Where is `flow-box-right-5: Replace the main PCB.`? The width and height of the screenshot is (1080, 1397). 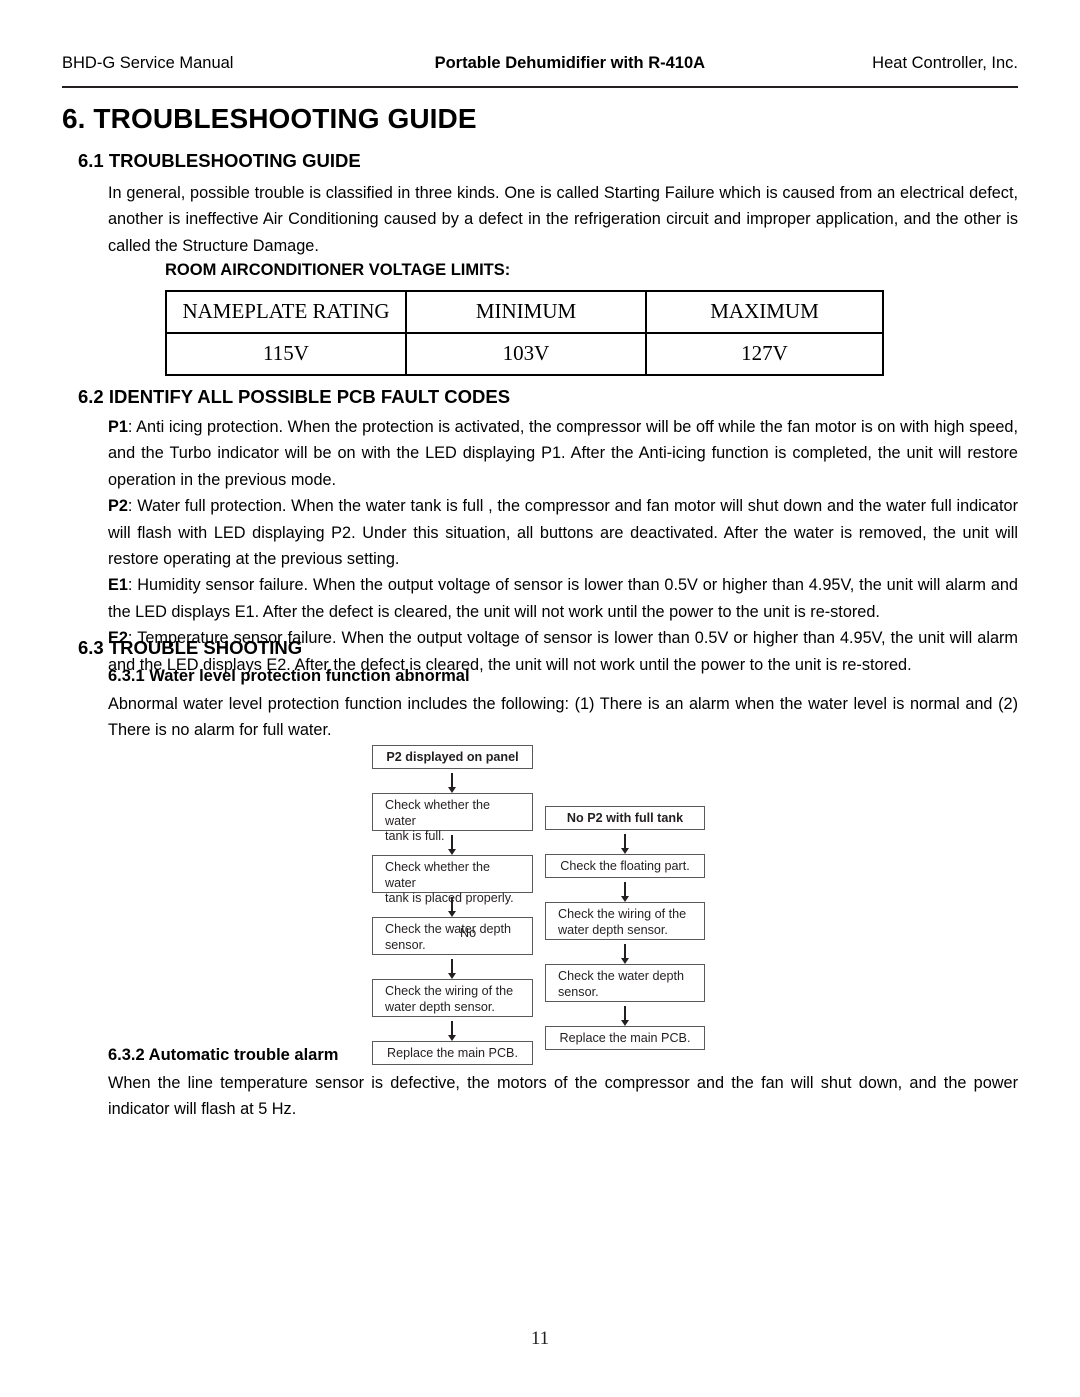
flow-box-right-5: Replace the main PCB. is located at coordinates (625, 1038).